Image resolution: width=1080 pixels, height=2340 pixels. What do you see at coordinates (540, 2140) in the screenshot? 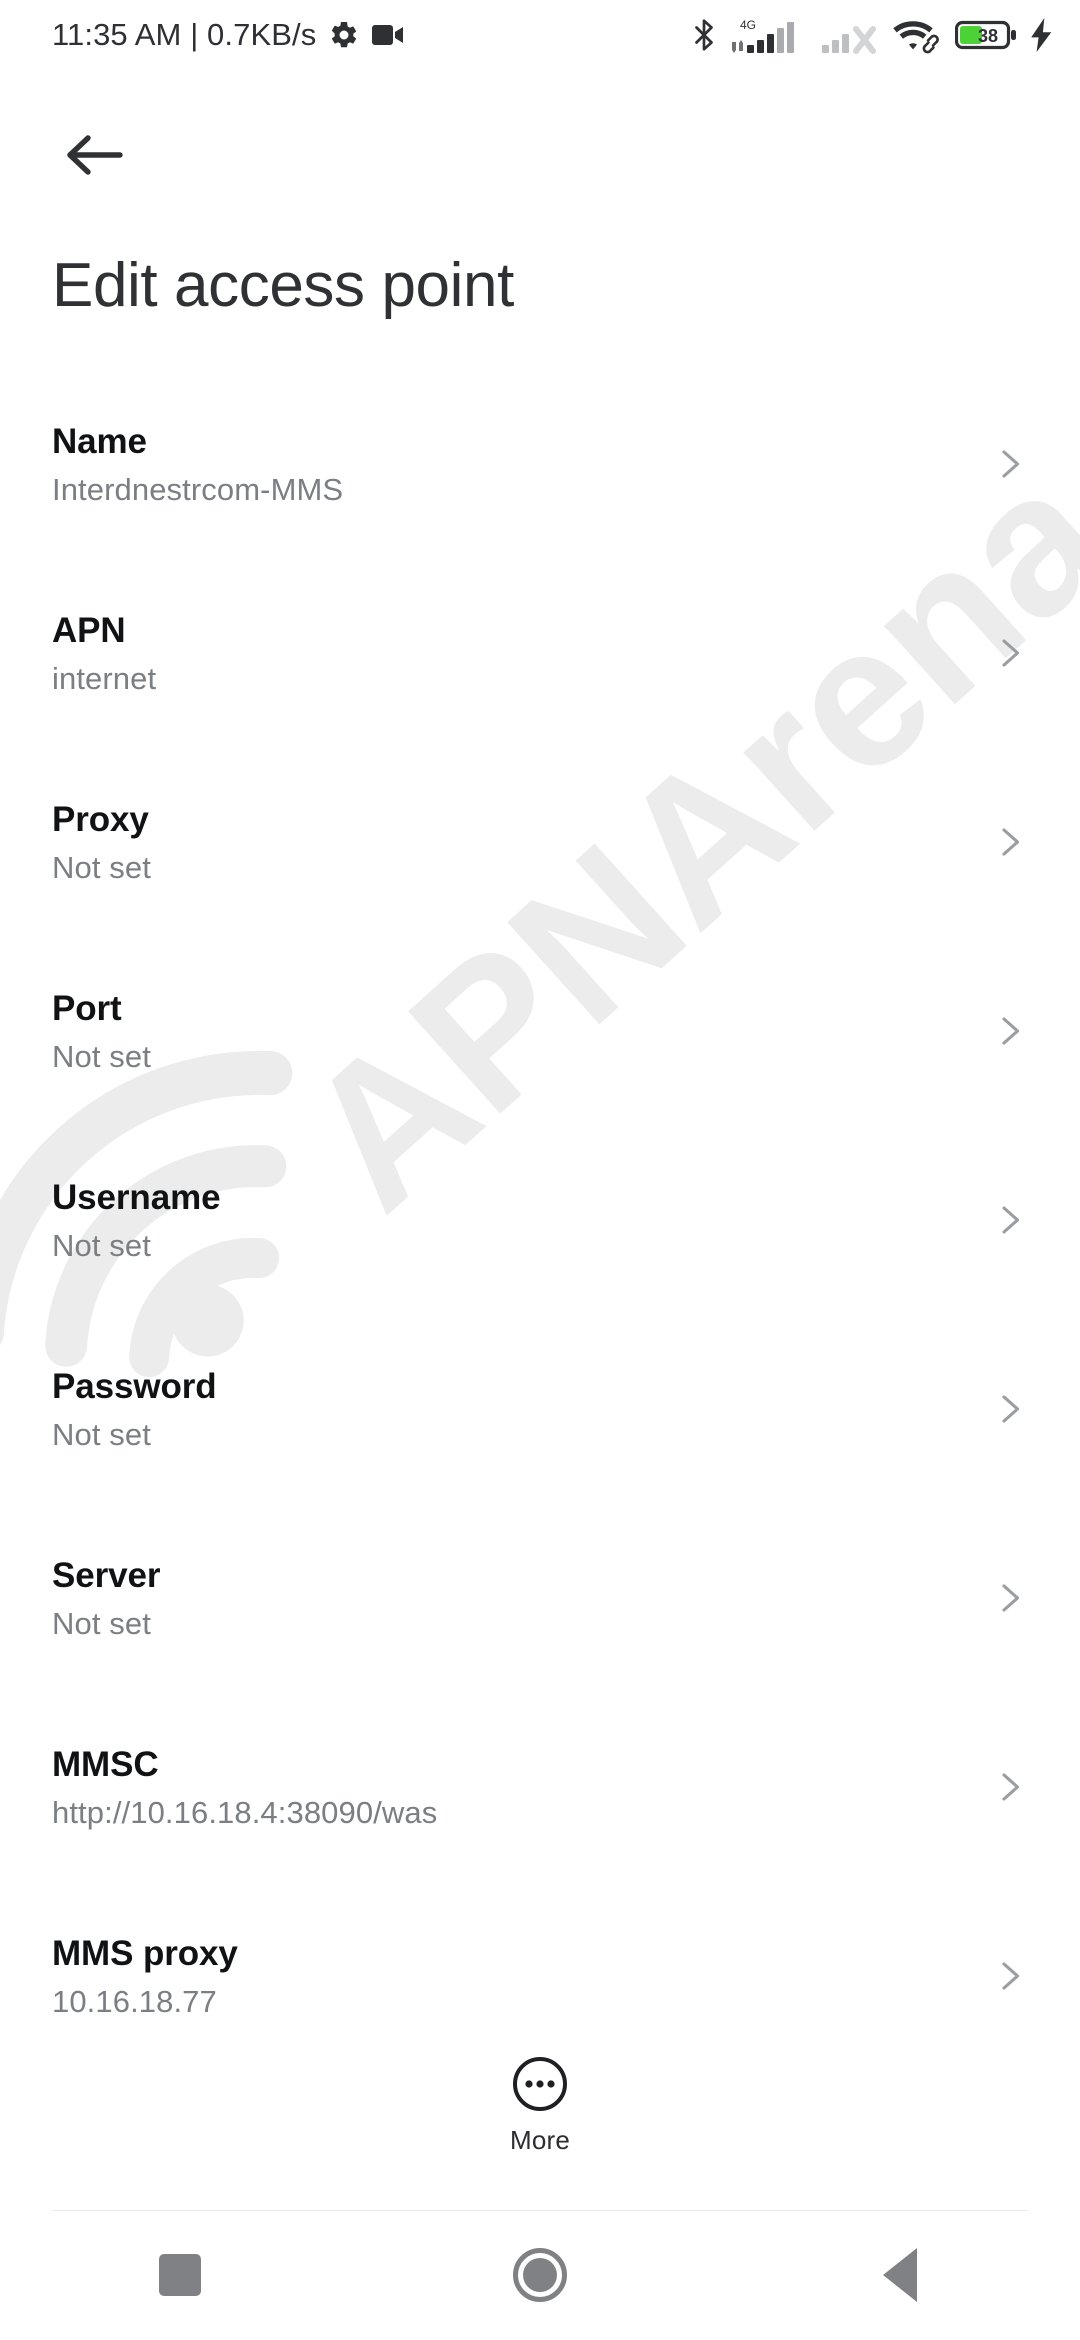
I see `more-button-label: More` at bounding box center [540, 2140].